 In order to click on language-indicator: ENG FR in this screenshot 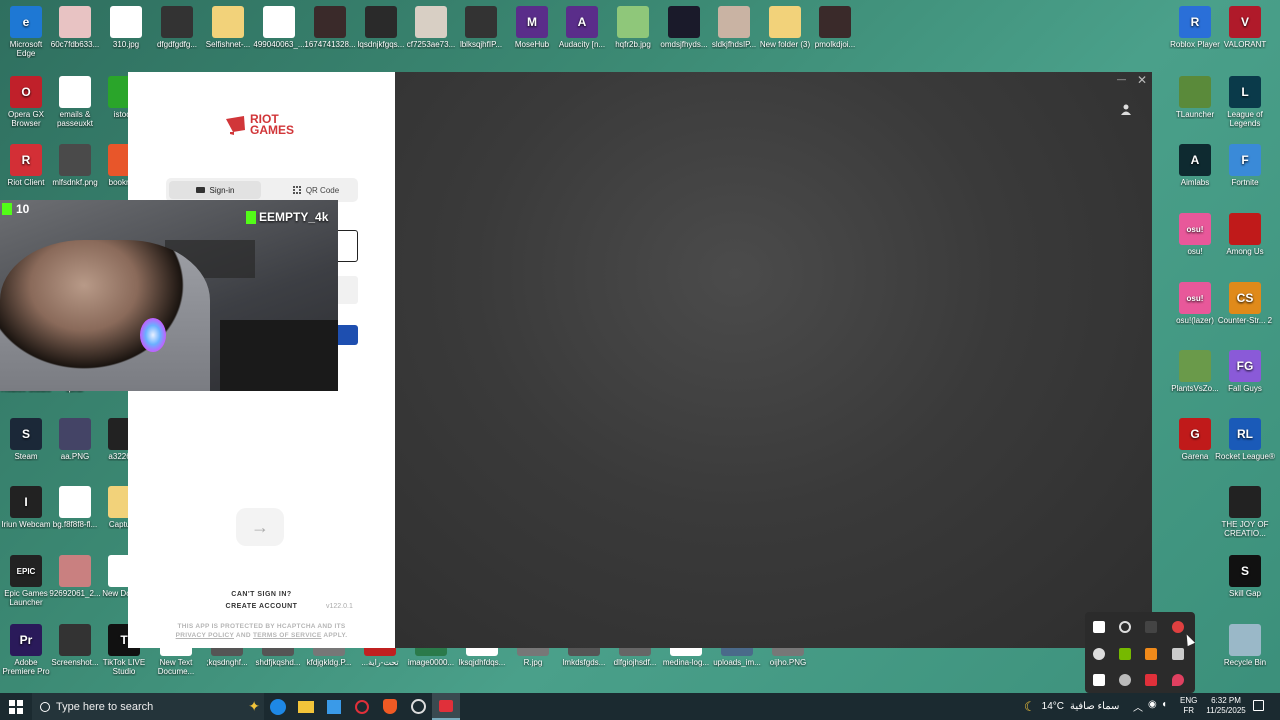, I will do `click(1188, 706)`.